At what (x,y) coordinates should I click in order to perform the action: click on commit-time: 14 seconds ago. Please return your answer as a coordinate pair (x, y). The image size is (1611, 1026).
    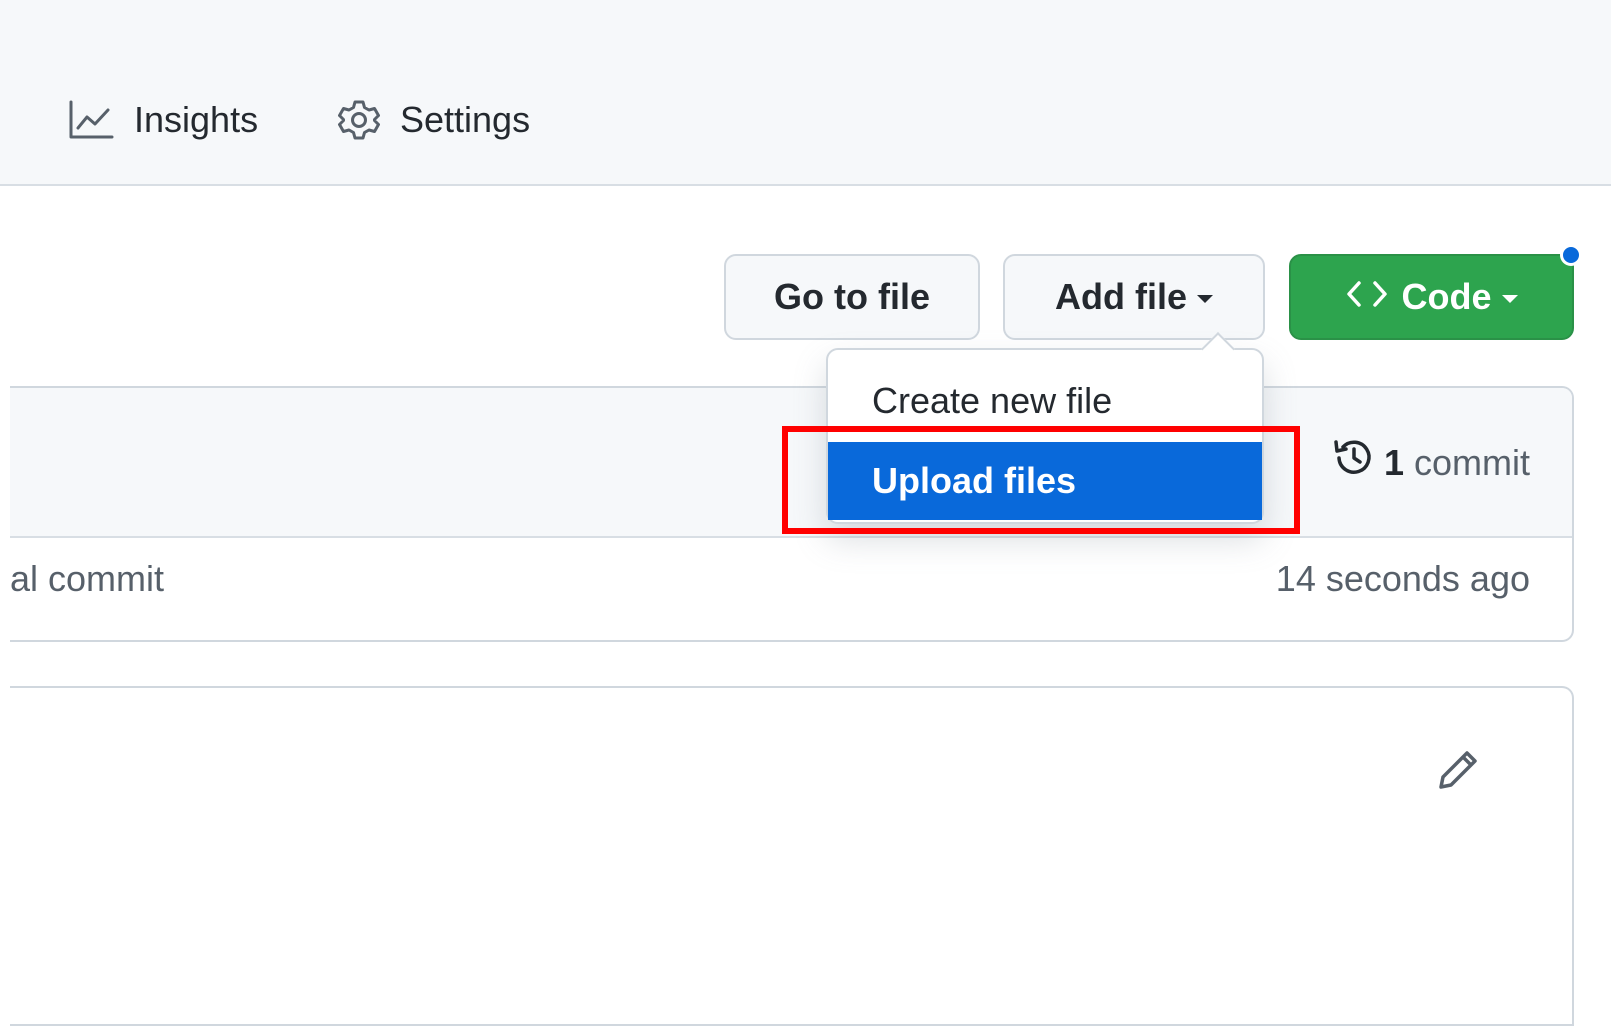
    Looking at the image, I should click on (1402, 578).